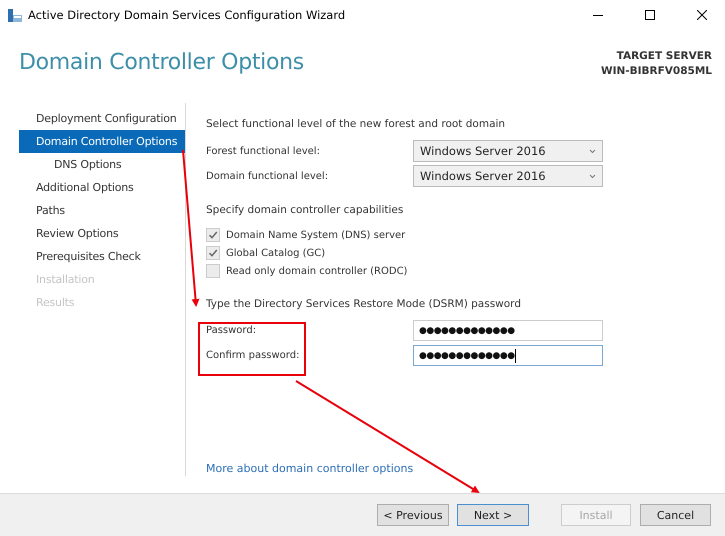 The image size is (725, 536). Describe the element at coordinates (102, 164) in the screenshot. I see `nav-item: DNS Options` at that location.